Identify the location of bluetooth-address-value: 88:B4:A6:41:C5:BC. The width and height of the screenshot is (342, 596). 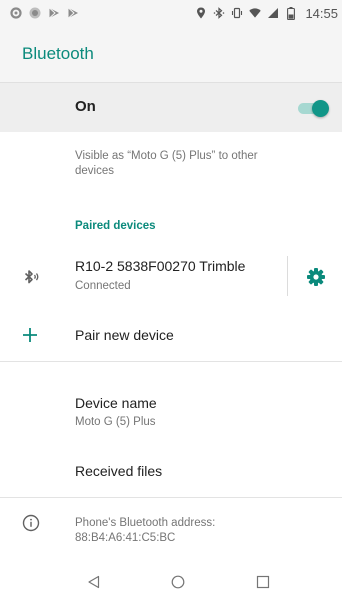
(125, 538).